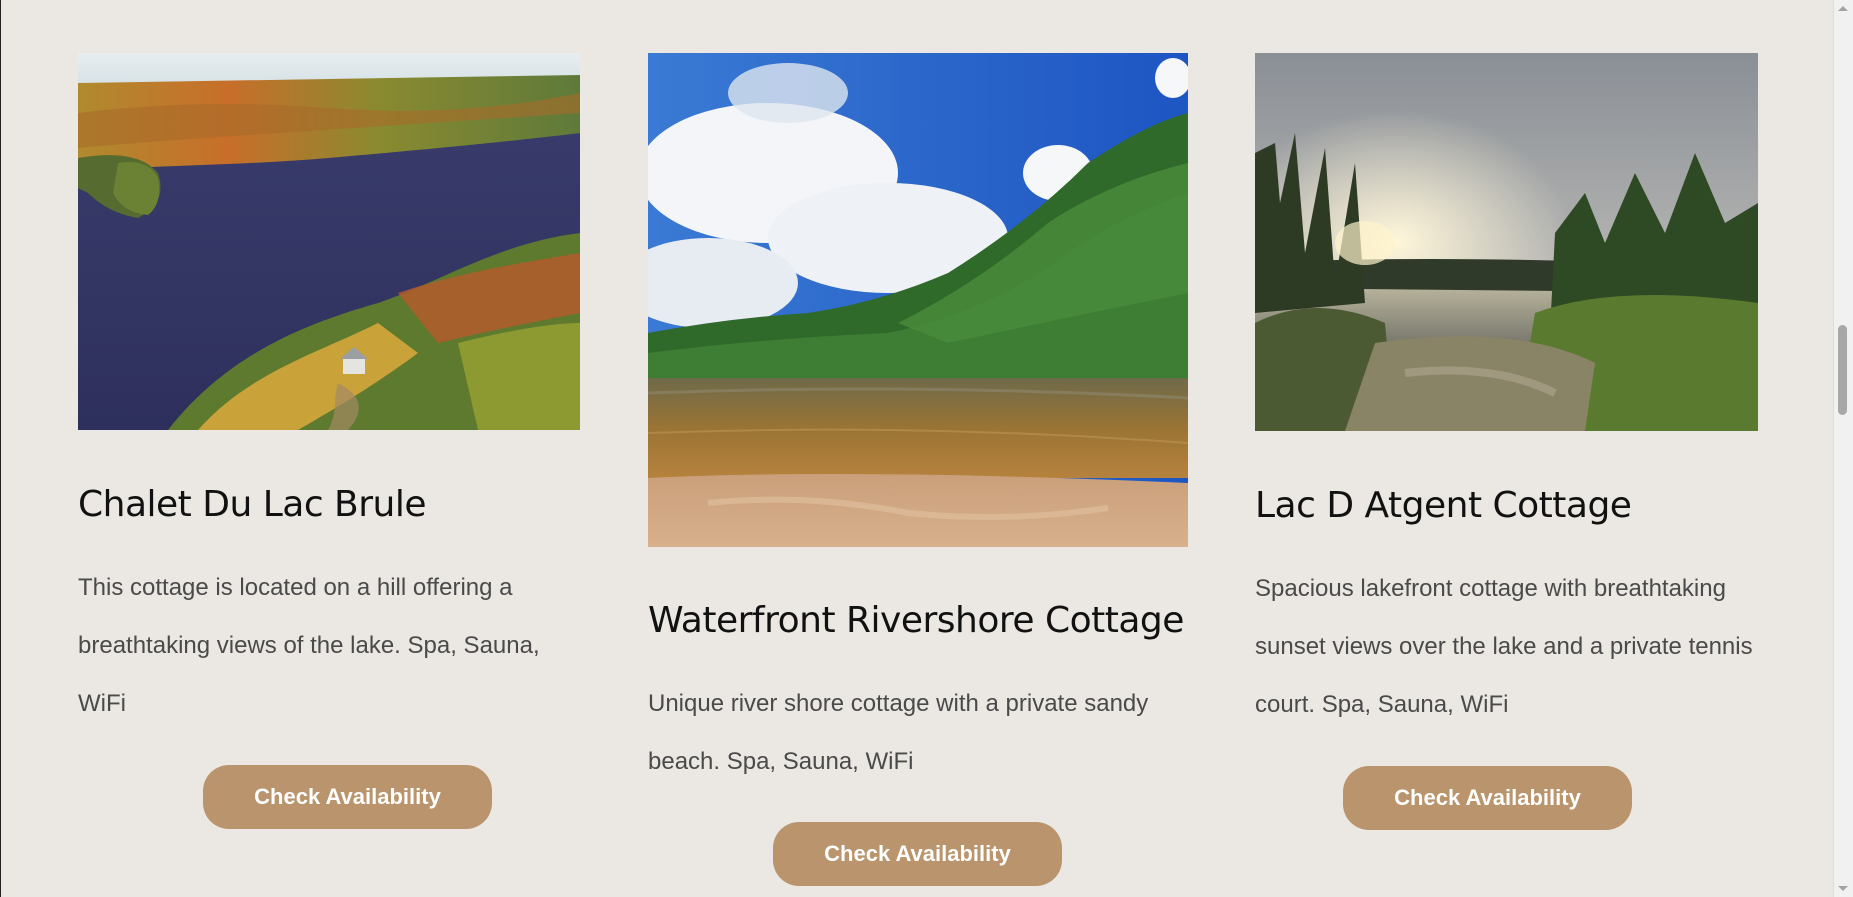 This screenshot has height=897, width=1853. I want to click on cottage-photo-autumn-lake, so click(329, 241).